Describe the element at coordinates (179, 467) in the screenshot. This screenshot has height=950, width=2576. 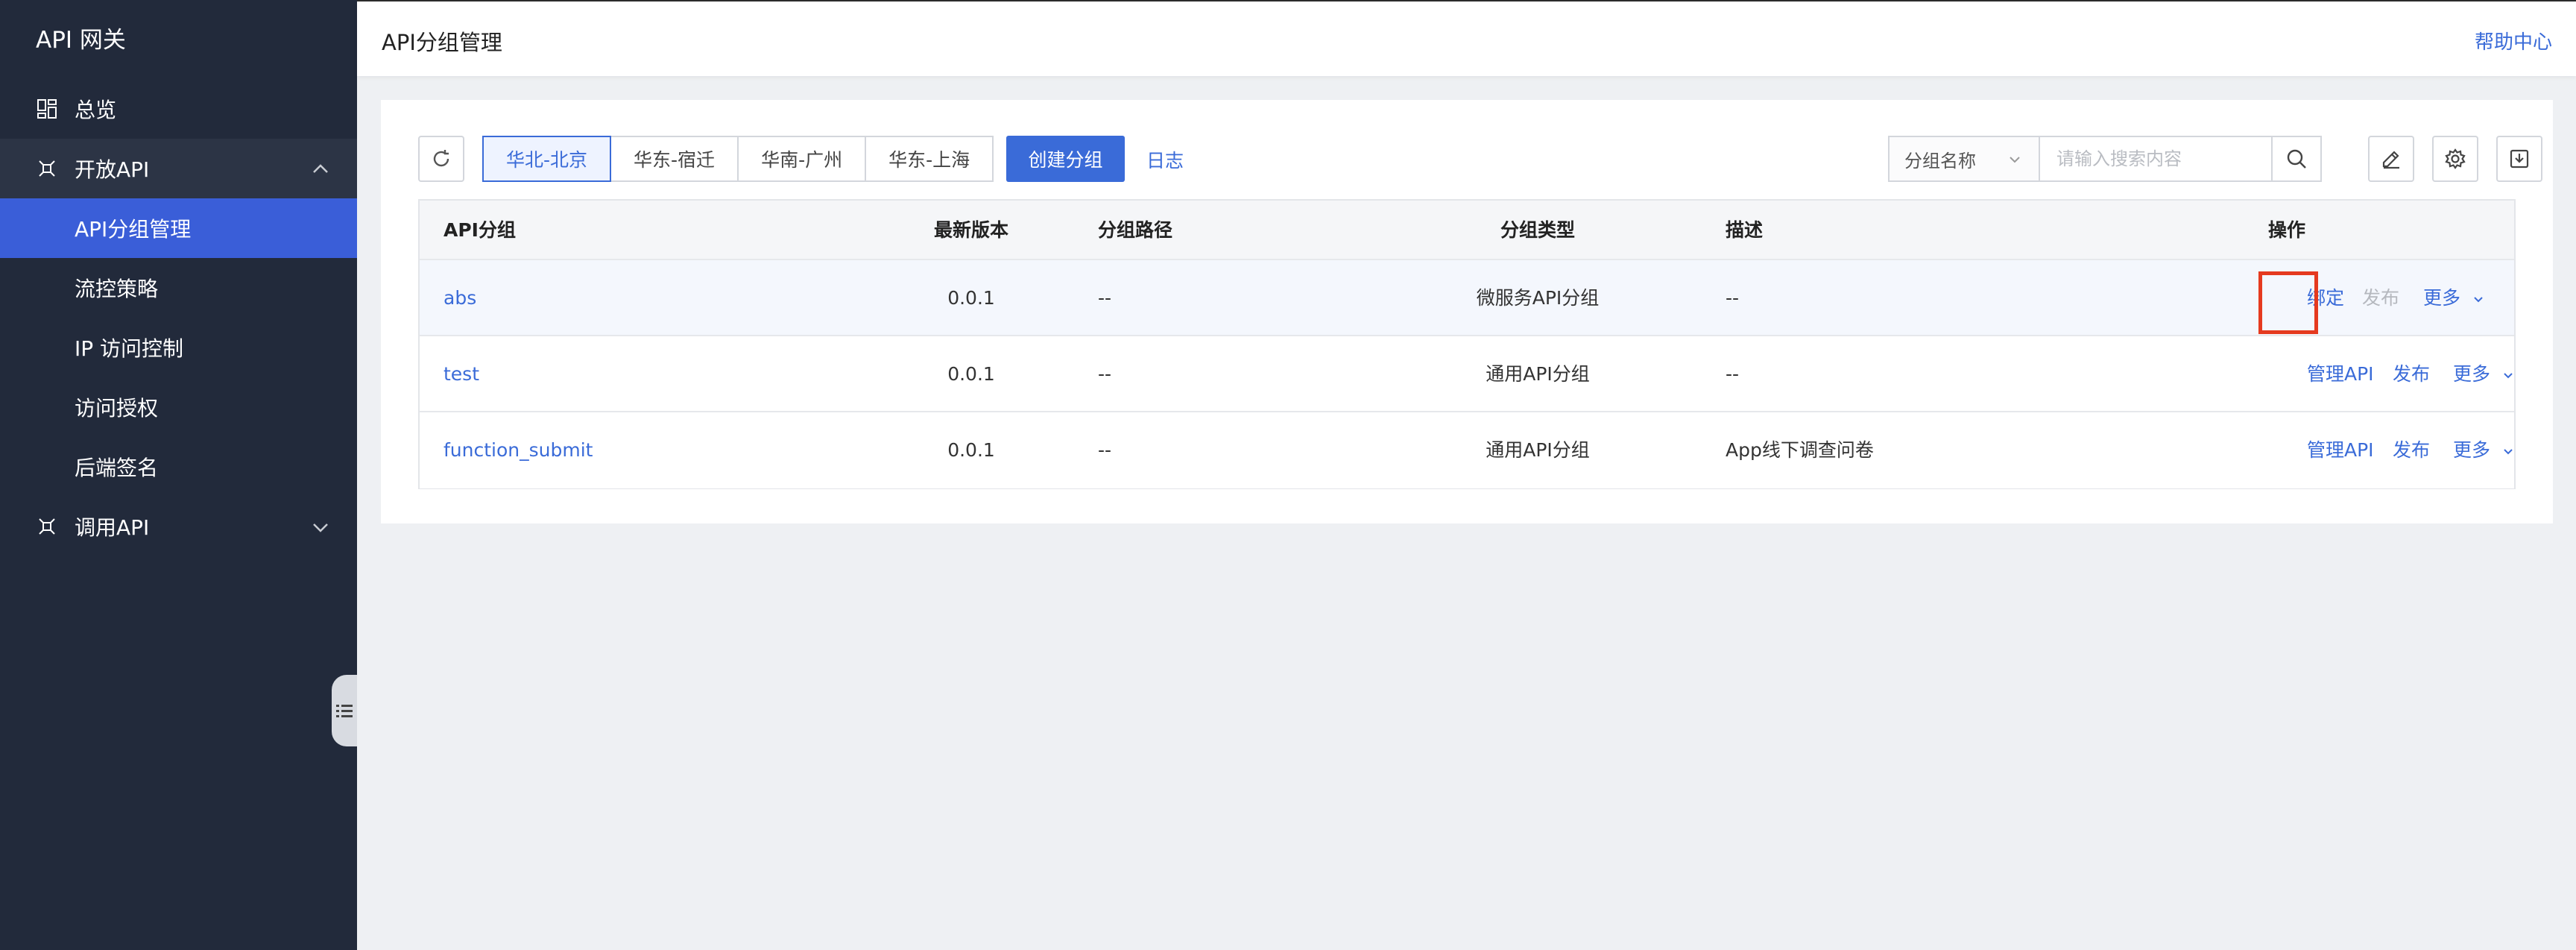
I see `sidebar-item-backend-signature: 后端签名` at that location.